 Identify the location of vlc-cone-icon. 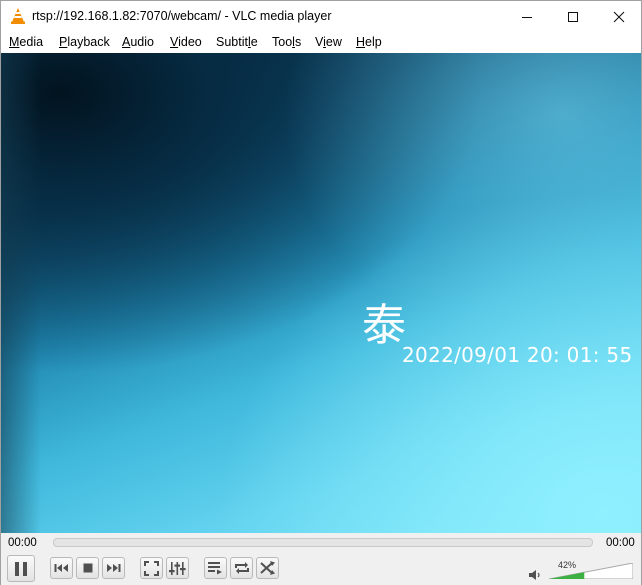
(18, 16).